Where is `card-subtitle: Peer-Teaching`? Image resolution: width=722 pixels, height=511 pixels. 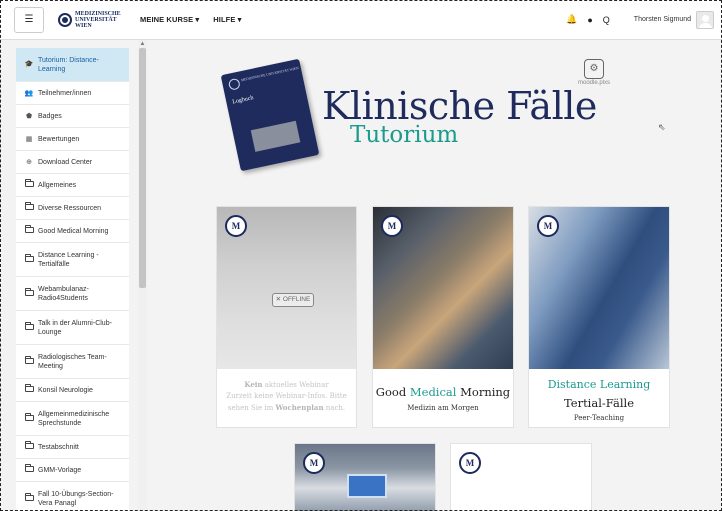
card-subtitle: Peer-Teaching is located at coordinates (599, 418).